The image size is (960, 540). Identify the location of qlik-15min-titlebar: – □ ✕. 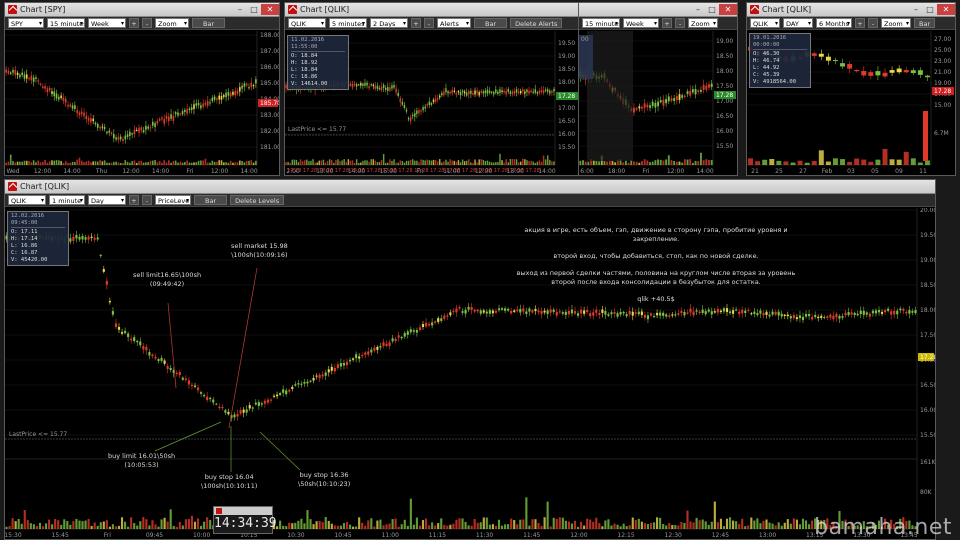
(658, 10).